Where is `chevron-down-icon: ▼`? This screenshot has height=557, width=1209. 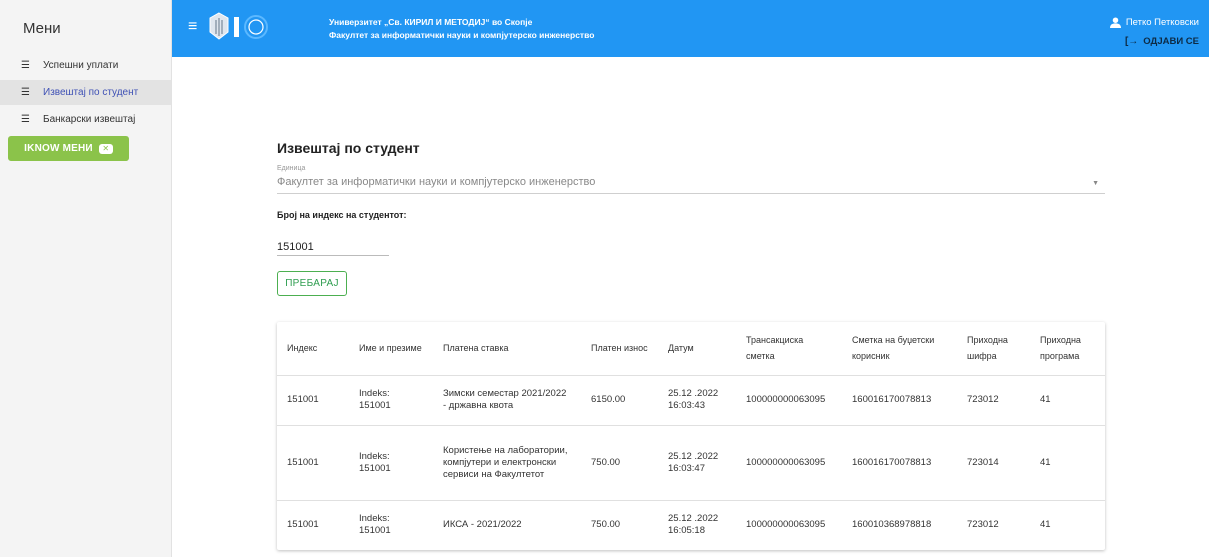
chevron-down-icon: ▼ is located at coordinates (1095, 183).